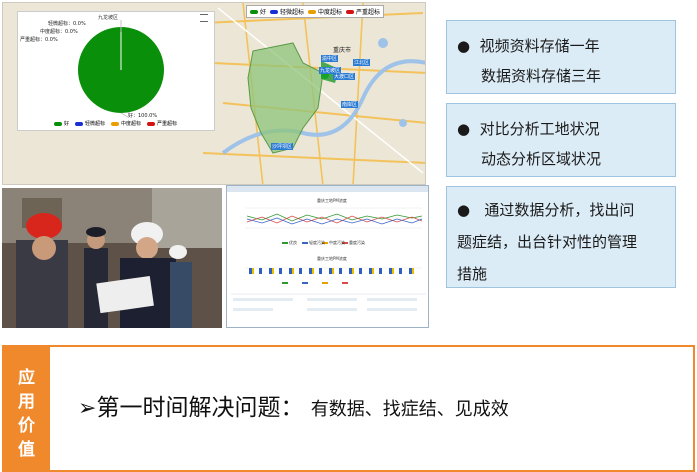  I want to click on banner-tag-char-2: 用, so click(26, 402).